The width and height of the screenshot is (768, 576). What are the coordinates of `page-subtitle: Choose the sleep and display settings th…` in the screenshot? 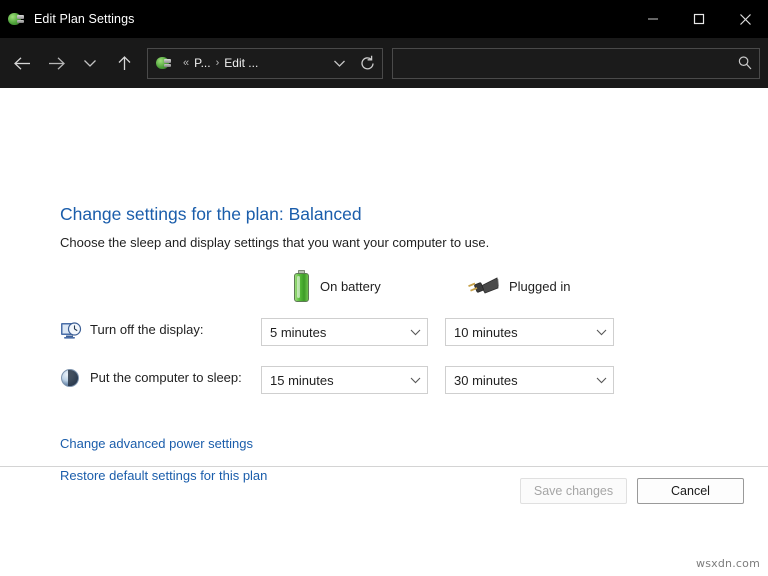 It's located at (275, 242).